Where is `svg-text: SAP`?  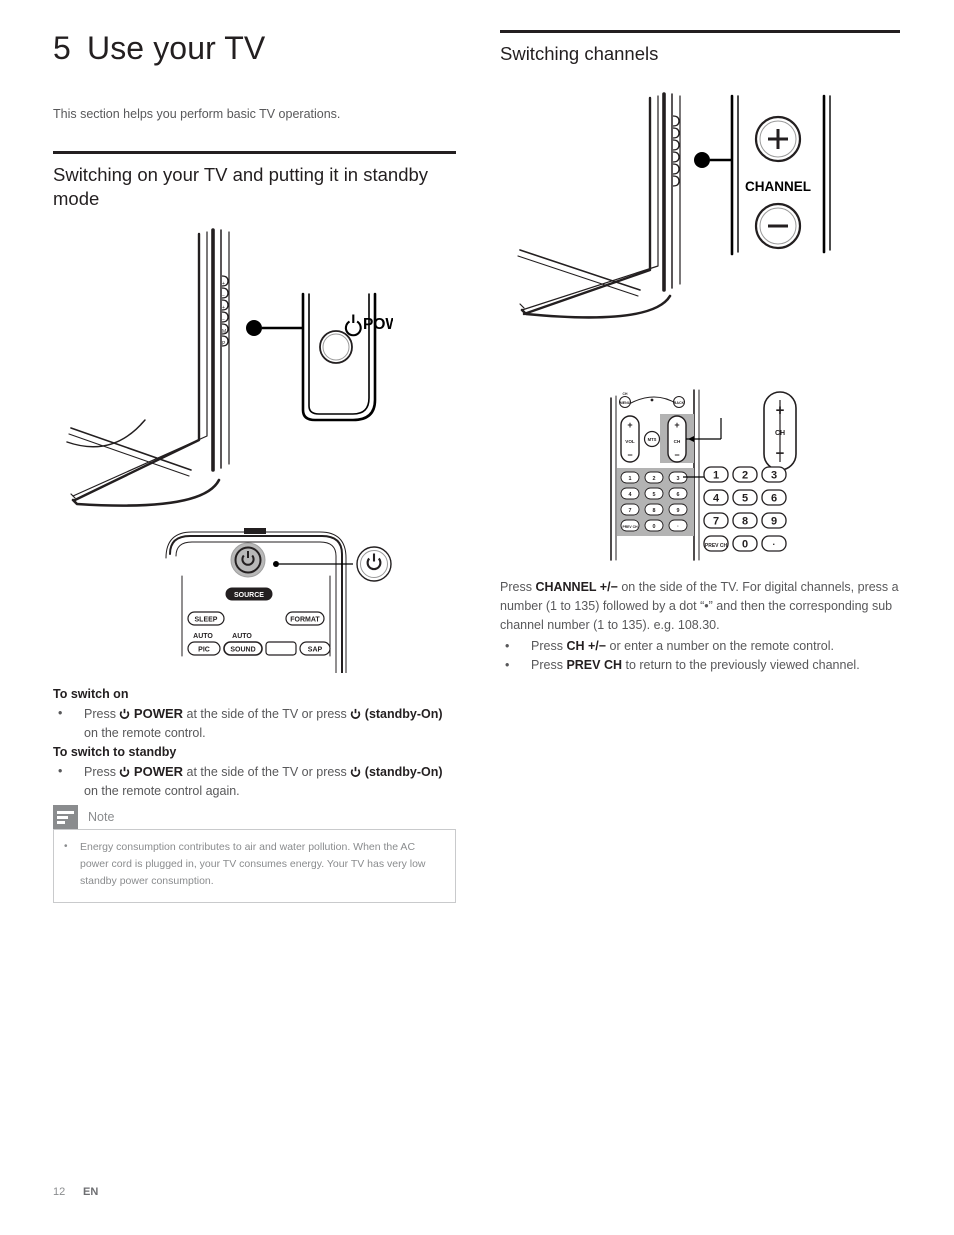 svg-text: SAP is located at coordinates (315, 650).